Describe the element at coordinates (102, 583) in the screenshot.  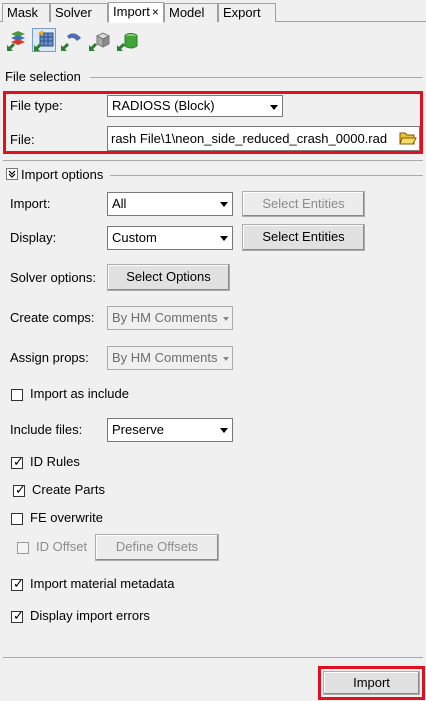
I see `import-material-metadata-label: Import material metadata` at that location.